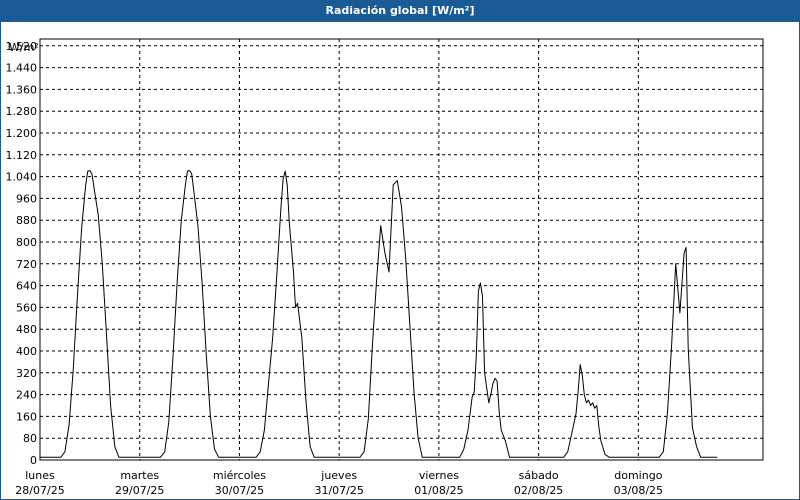  Describe the element at coordinates (26, 307) in the screenshot. I see `y-tick-label: 560` at that location.